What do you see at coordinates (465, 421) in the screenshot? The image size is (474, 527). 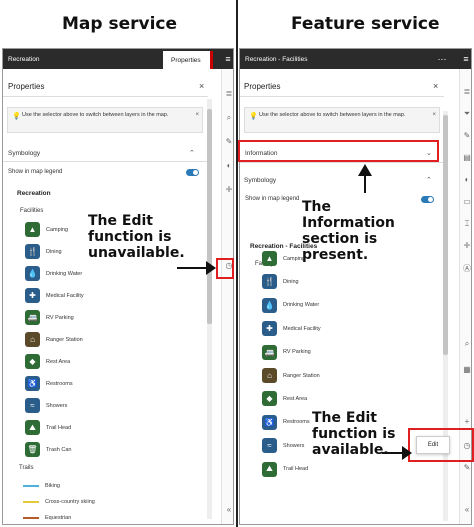 I see `plus-icon: +` at bounding box center [465, 421].